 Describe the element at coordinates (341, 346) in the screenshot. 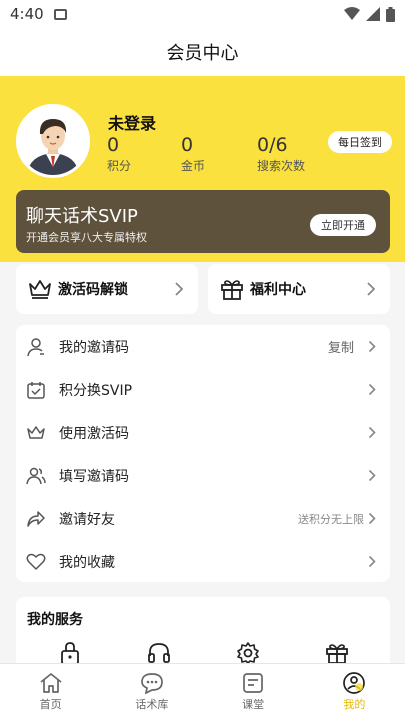

I see `copy-button: 复制` at that location.